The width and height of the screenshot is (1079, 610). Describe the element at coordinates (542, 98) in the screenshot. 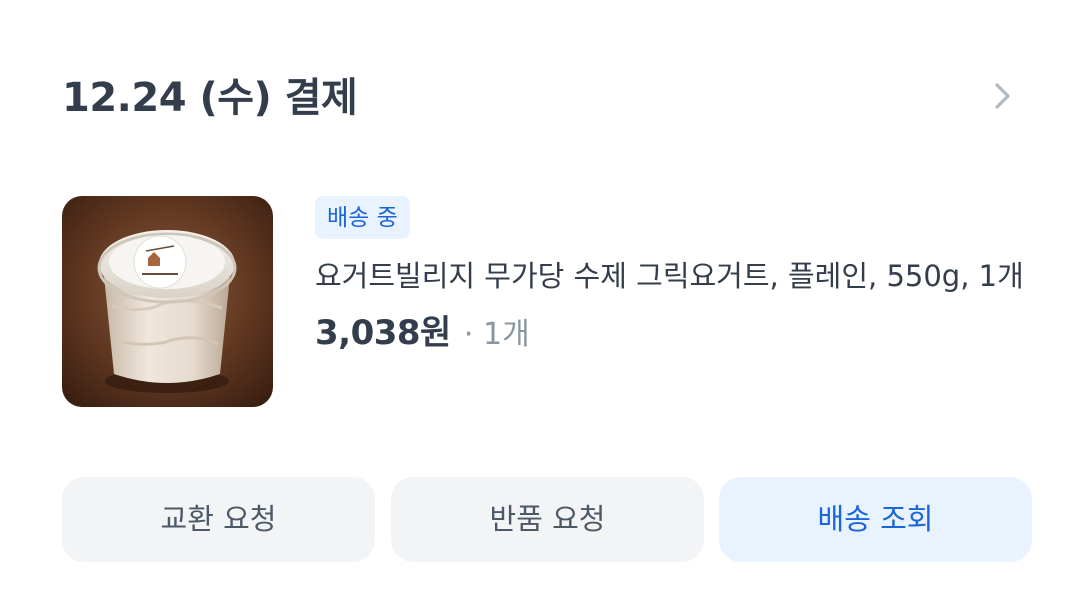

I see `order-header: 12.24 (수) 결제` at that location.